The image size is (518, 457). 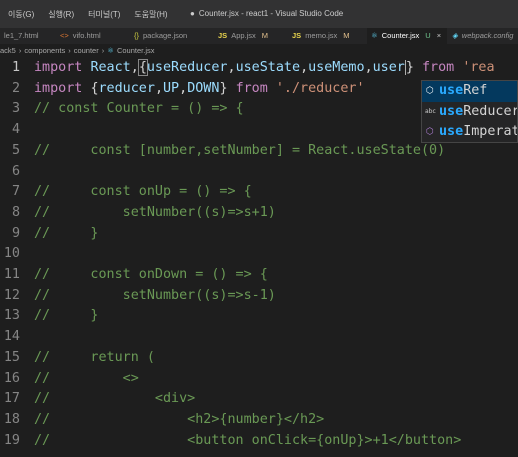 I want to click on breadcrumb-item: counter, so click(x=86, y=50).